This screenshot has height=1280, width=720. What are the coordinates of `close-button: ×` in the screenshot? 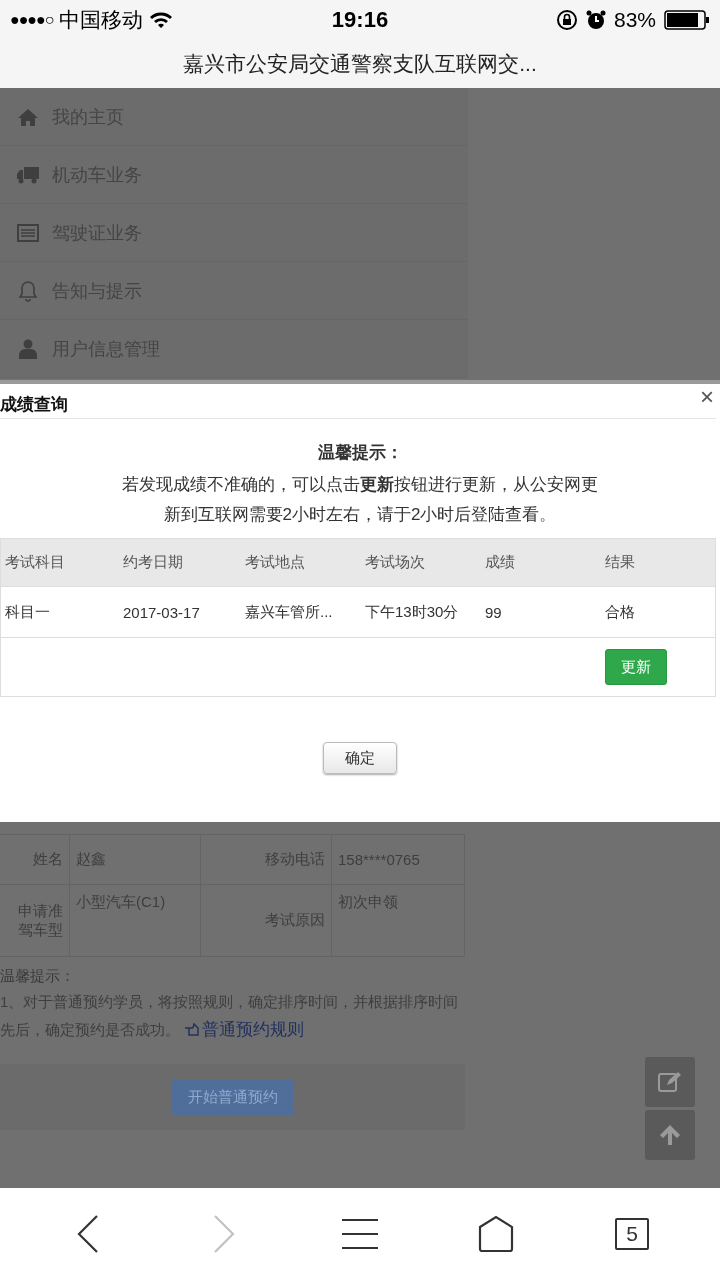 It's located at (707, 397).